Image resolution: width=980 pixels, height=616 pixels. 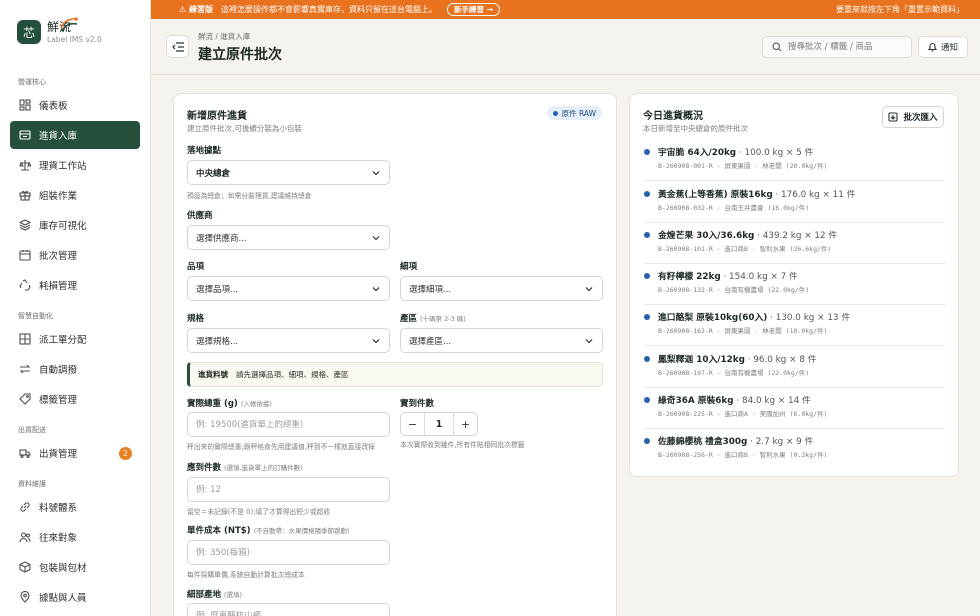 What do you see at coordinates (777, 47) in the screenshot?
I see `search-icon` at bounding box center [777, 47].